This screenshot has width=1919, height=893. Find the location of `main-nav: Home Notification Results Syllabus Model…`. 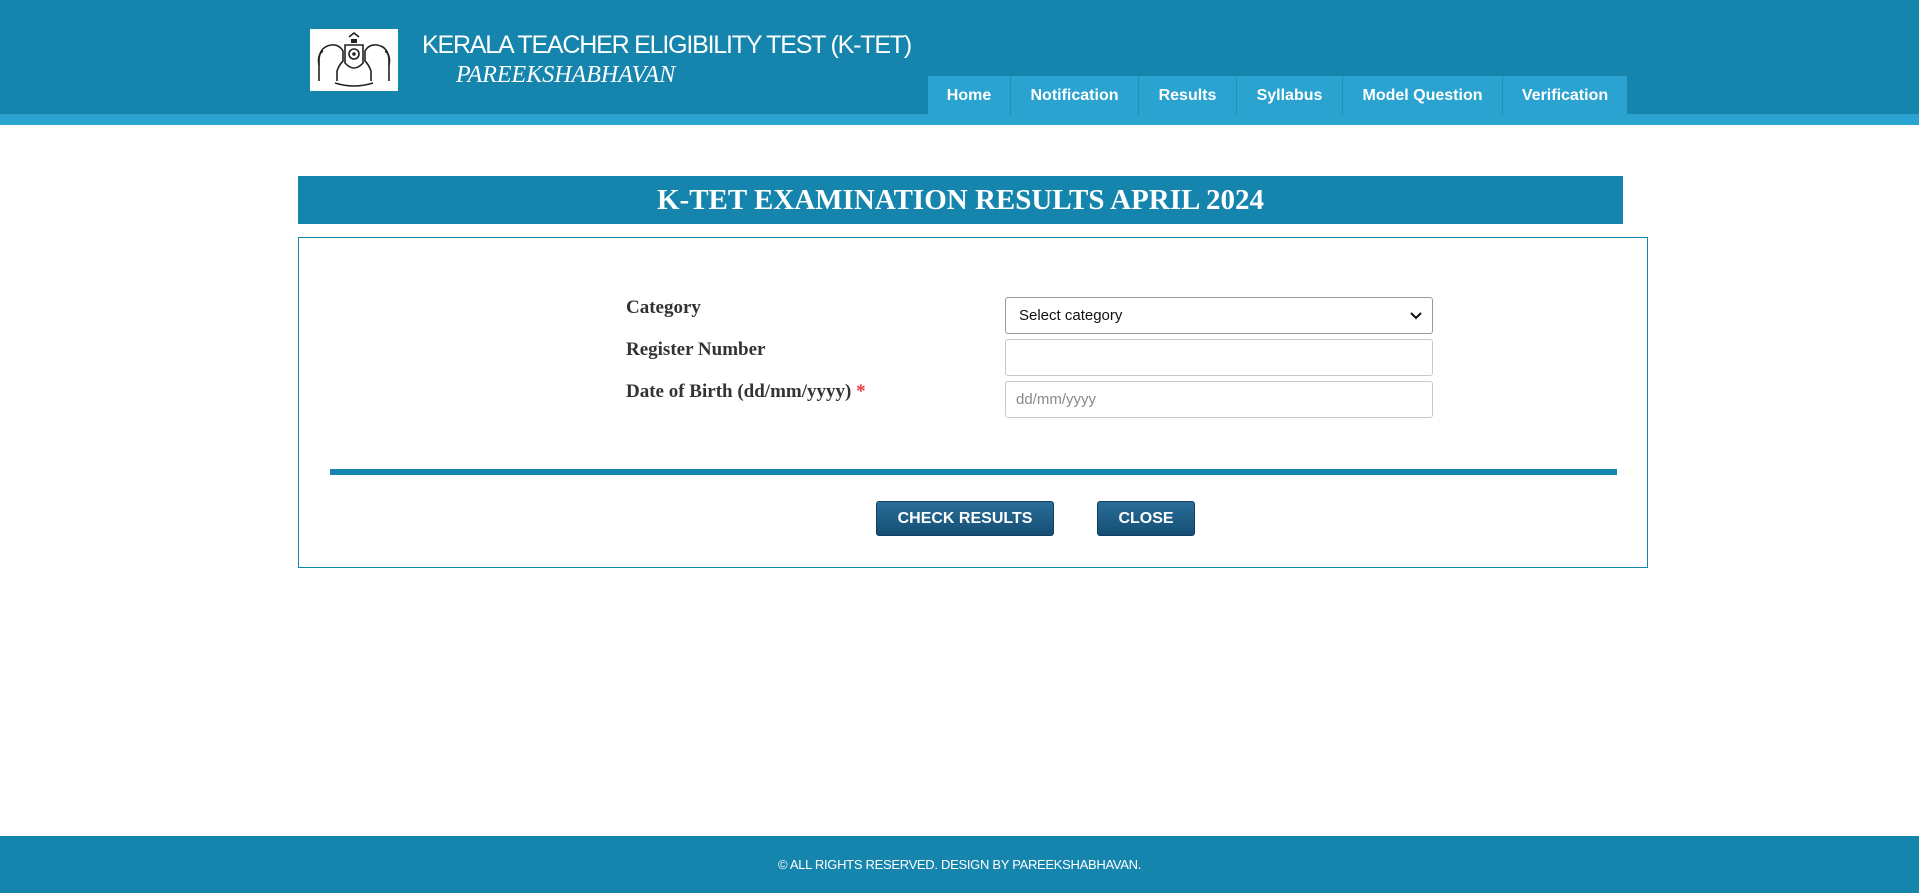

main-nav: Home Notification Results Syllabus Model… is located at coordinates (1277, 95).